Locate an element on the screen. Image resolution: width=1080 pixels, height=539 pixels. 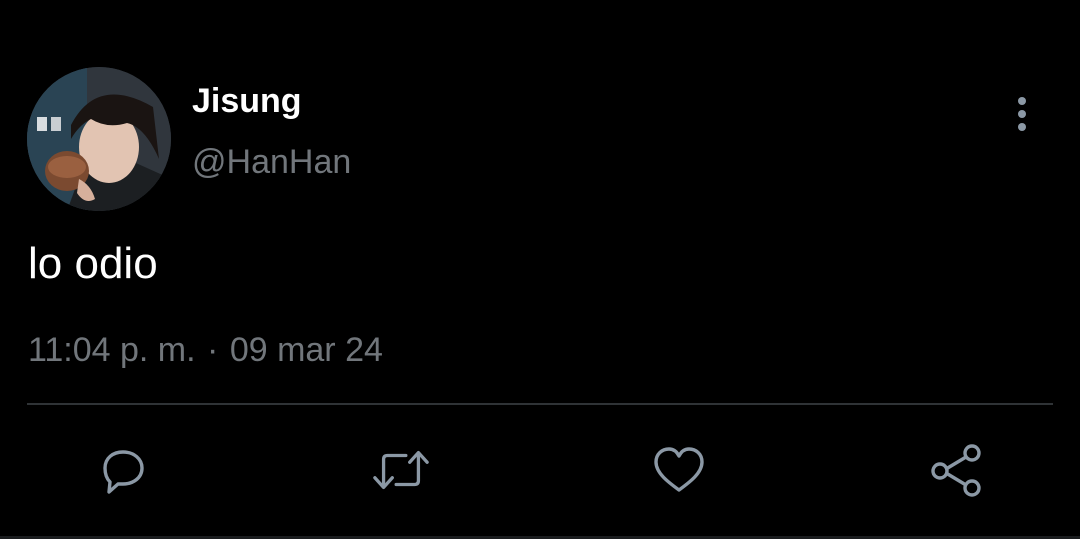
reply-icon is located at coordinates (123, 472).